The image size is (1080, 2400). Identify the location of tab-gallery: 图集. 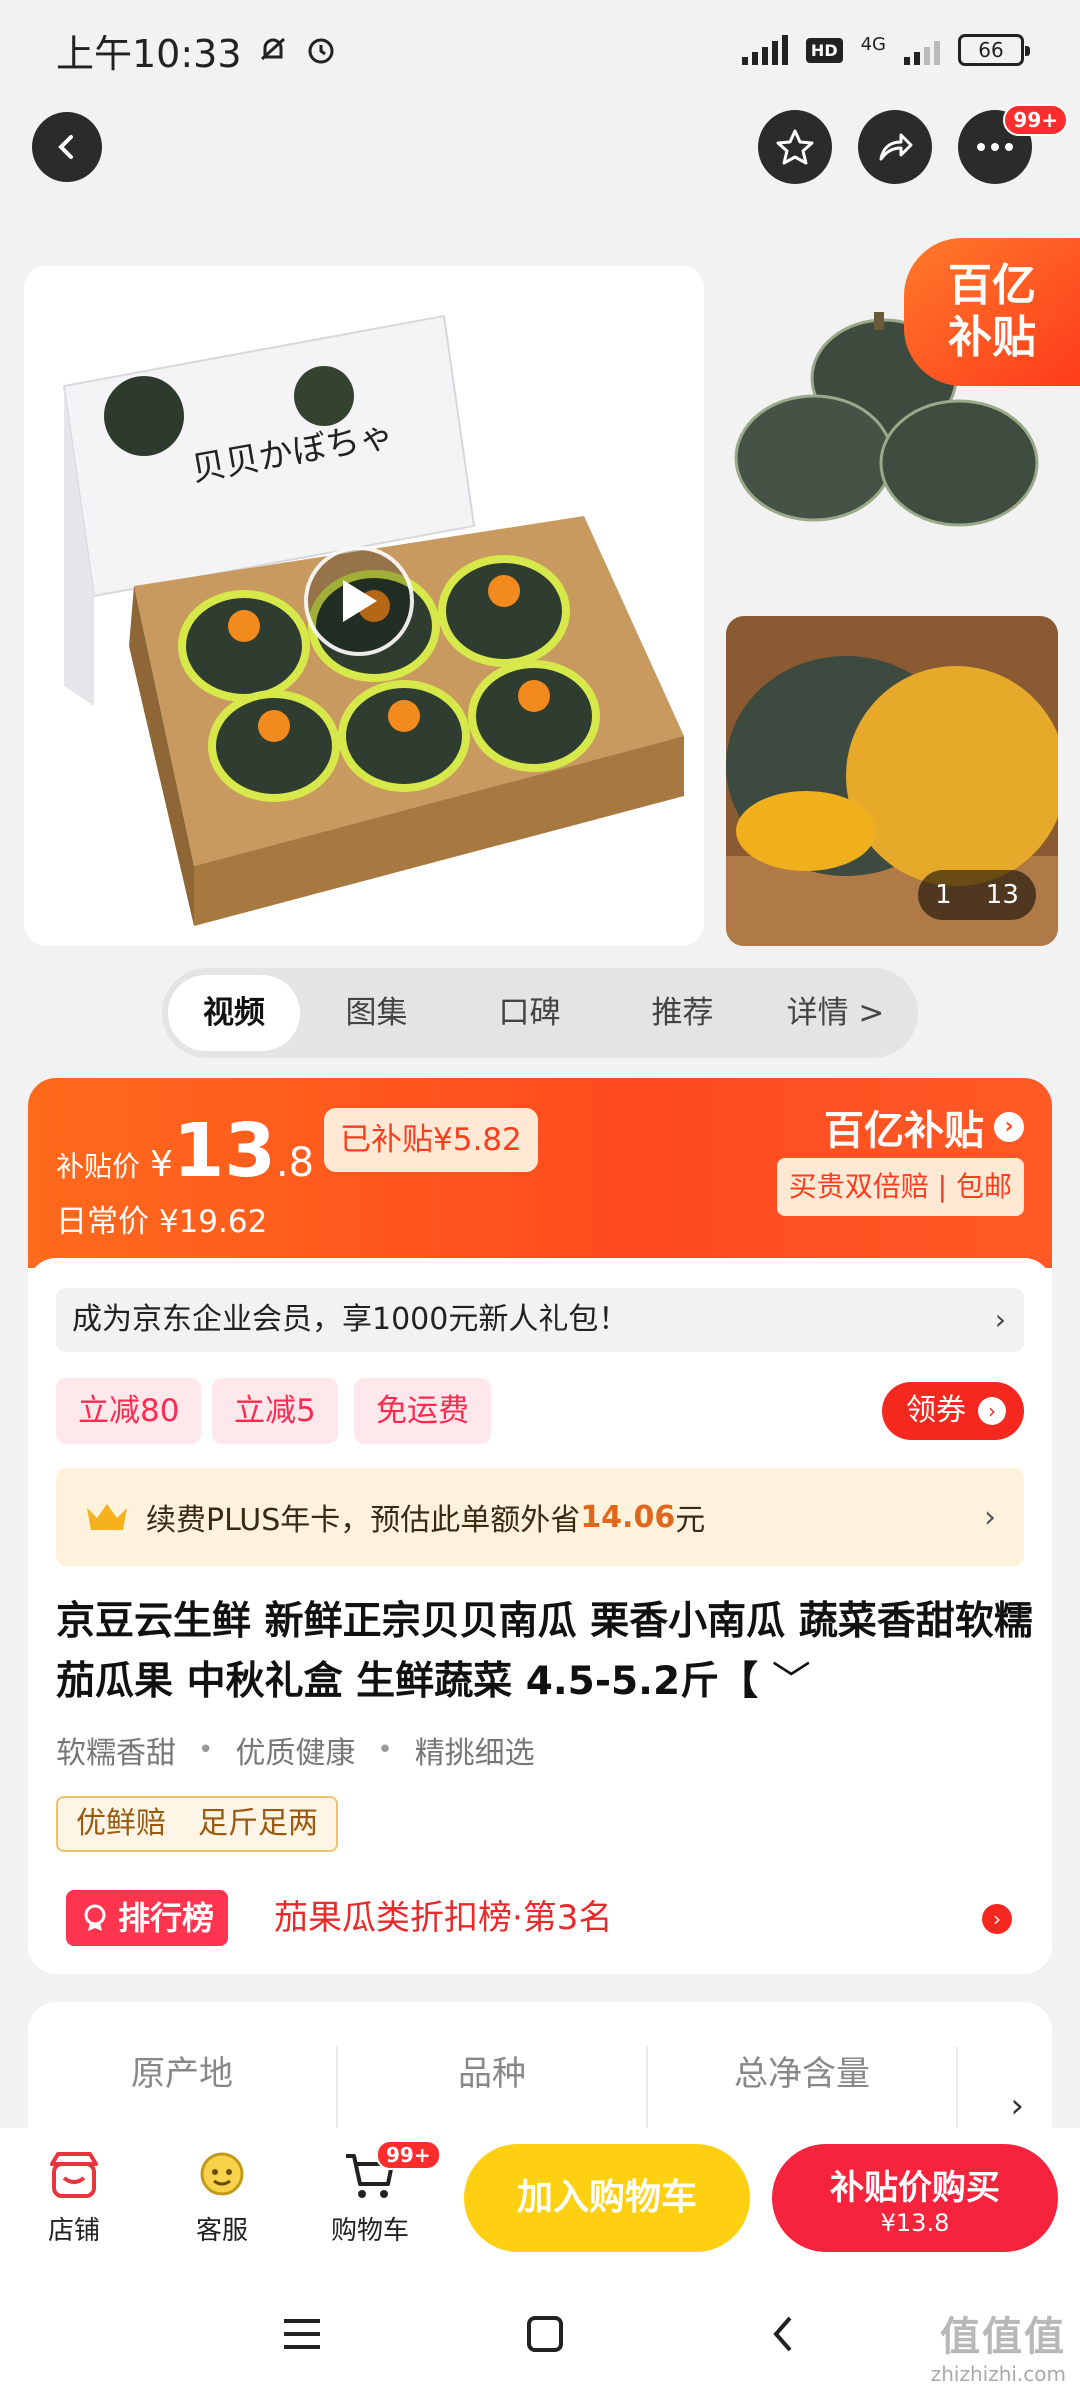
(376, 1013).